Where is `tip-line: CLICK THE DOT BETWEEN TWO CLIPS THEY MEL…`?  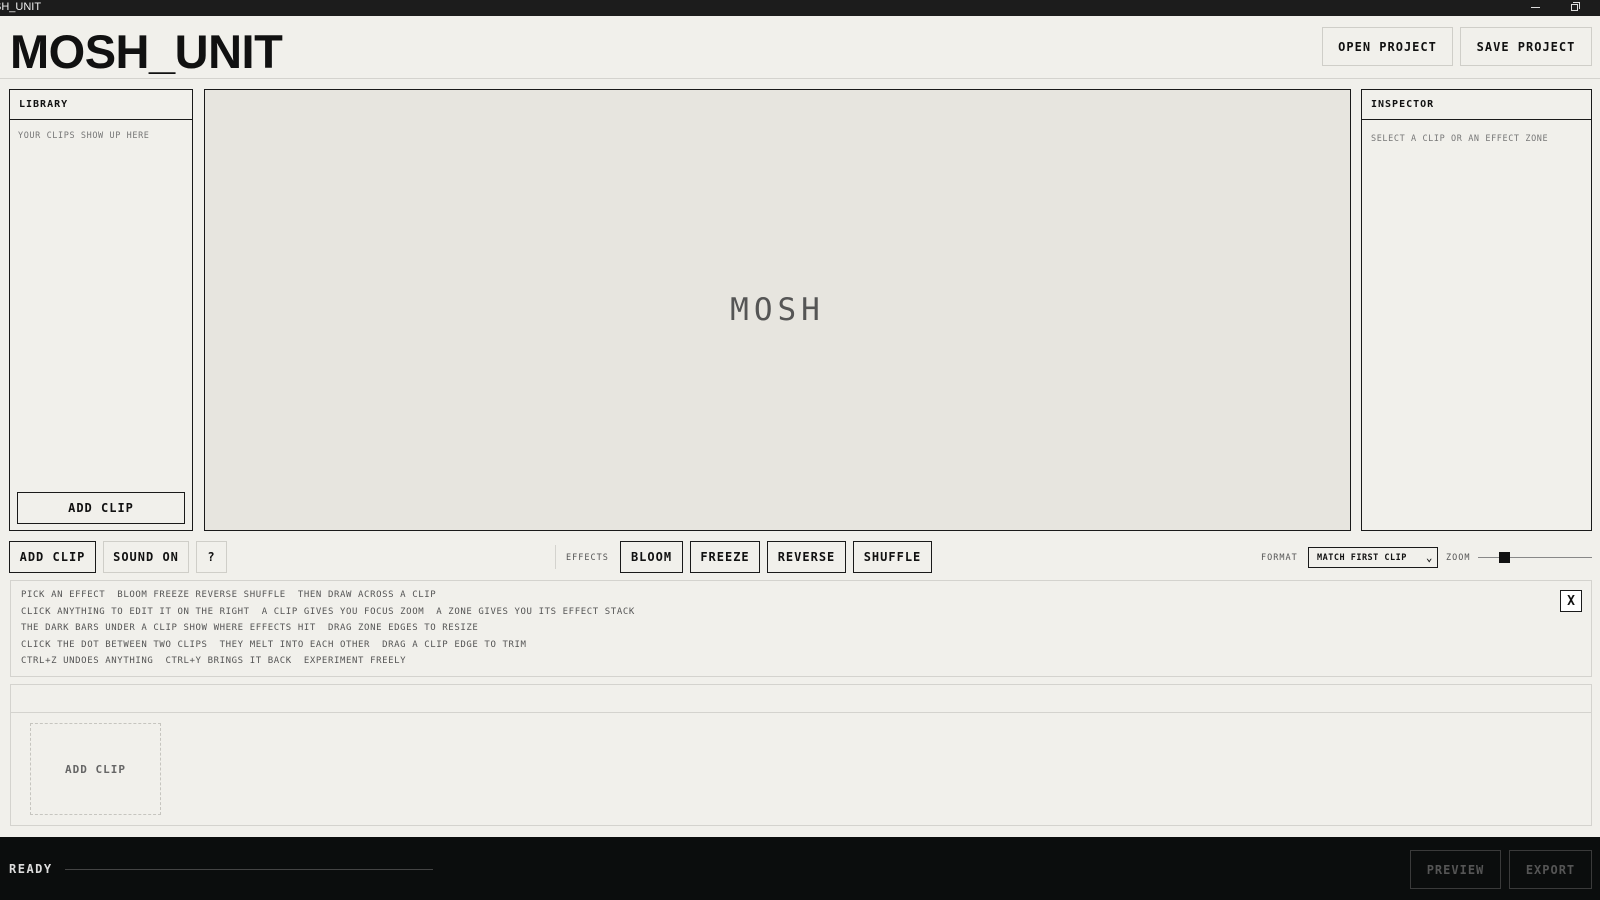 tip-line: CLICK THE DOT BETWEEN TWO CLIPS THEY MEL… is located at coordinates (274, 645).